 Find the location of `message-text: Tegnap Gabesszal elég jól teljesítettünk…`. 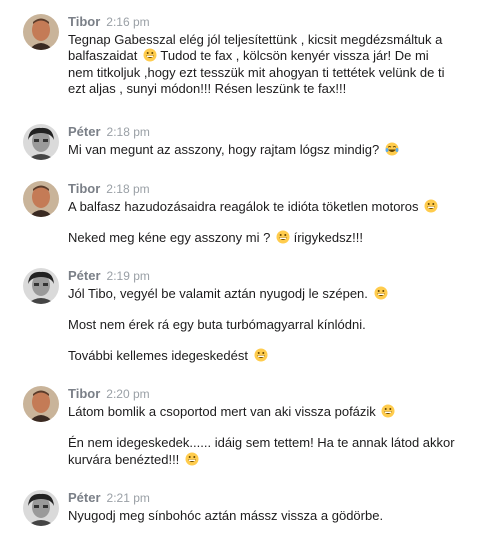

message-text: Tegnap Gabesszal elég jól teljesítettünk… is located at coordinates (255, 39).